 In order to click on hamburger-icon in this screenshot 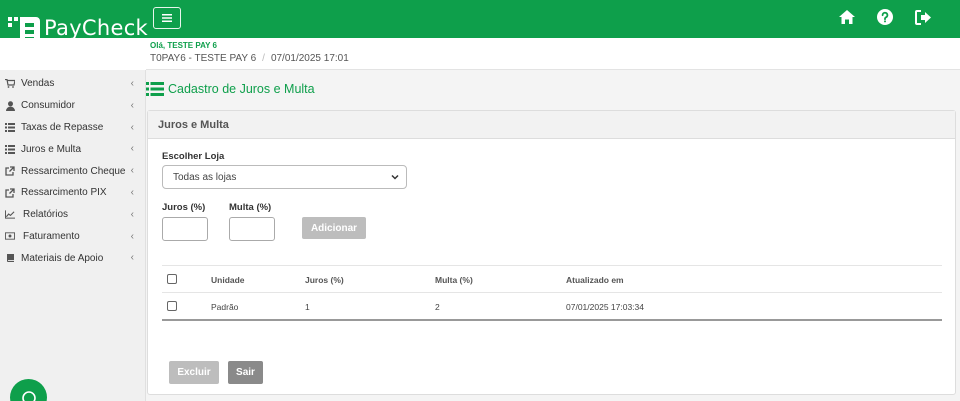, I will do `click(167, 18)`.